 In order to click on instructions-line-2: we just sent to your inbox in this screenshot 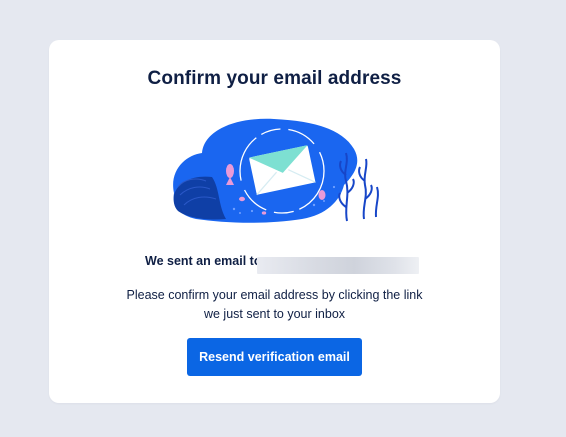, I will do `click(274, 314)`.